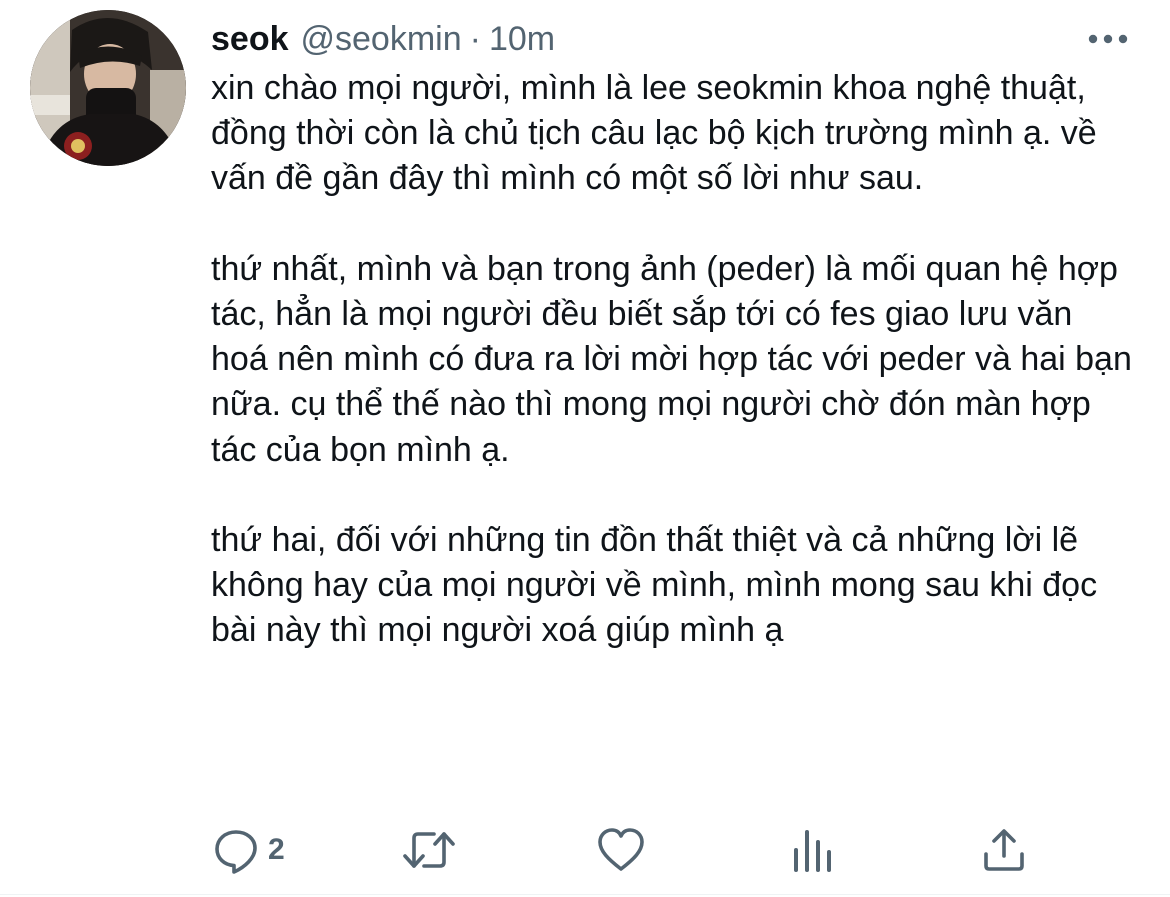 This screenshot has height=897, width=1170. What do you see at coordinates (250, 39) in the screenshot?
I see `display-name: seok` at bounding box center [250, 39].